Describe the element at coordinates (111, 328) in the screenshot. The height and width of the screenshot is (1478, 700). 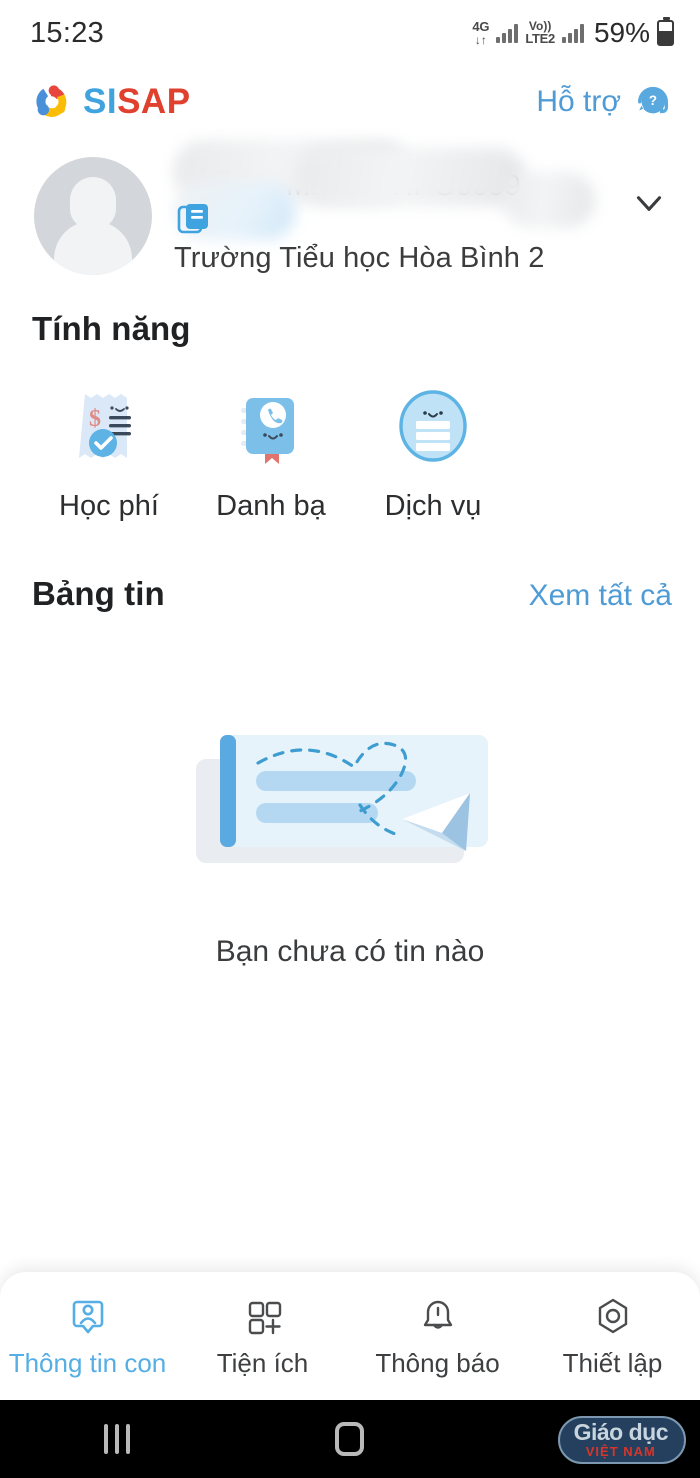
I see `features-section-title: Tính năng` at that location.